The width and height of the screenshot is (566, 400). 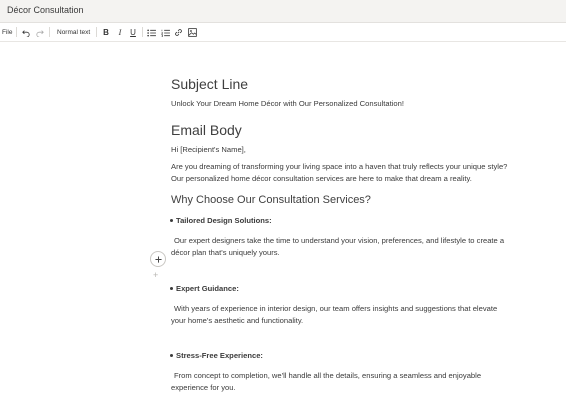 I want to click on section-heading: Why Choose Our Consultation Services?, so click(x=271, y=200).